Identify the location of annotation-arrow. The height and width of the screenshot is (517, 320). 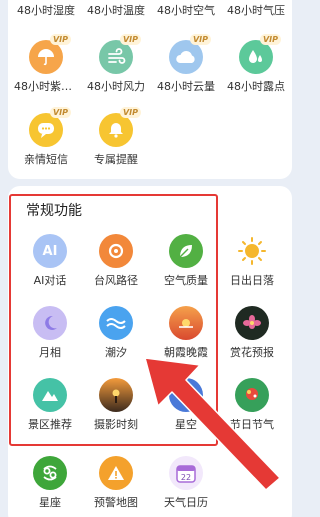
(212, 424).